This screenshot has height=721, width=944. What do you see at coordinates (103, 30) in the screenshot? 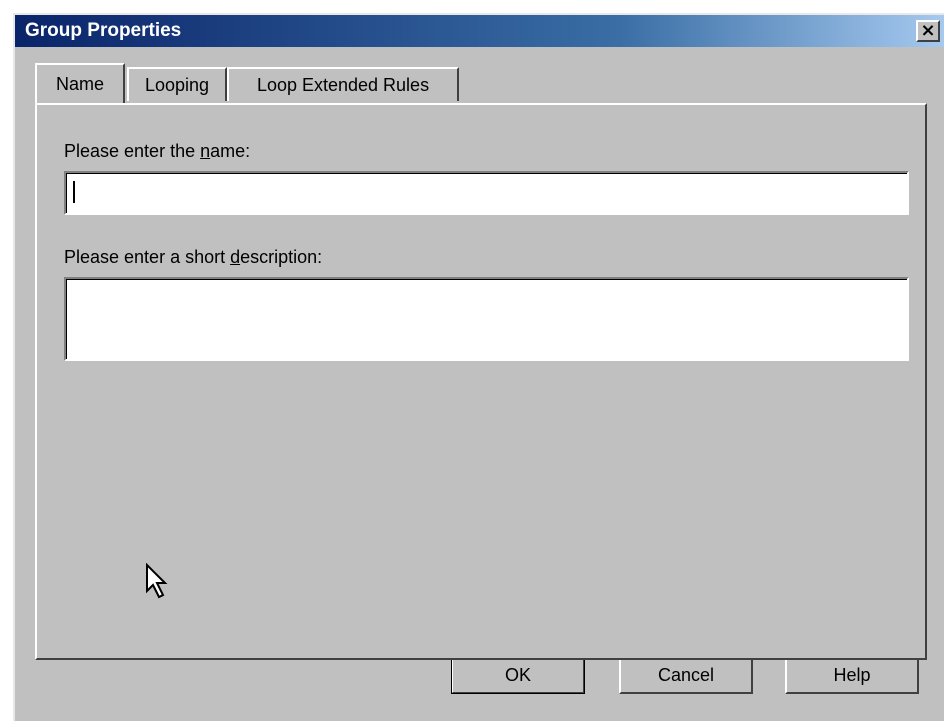
I see `window-title: Group Properties` at bounding box center [103, 30].